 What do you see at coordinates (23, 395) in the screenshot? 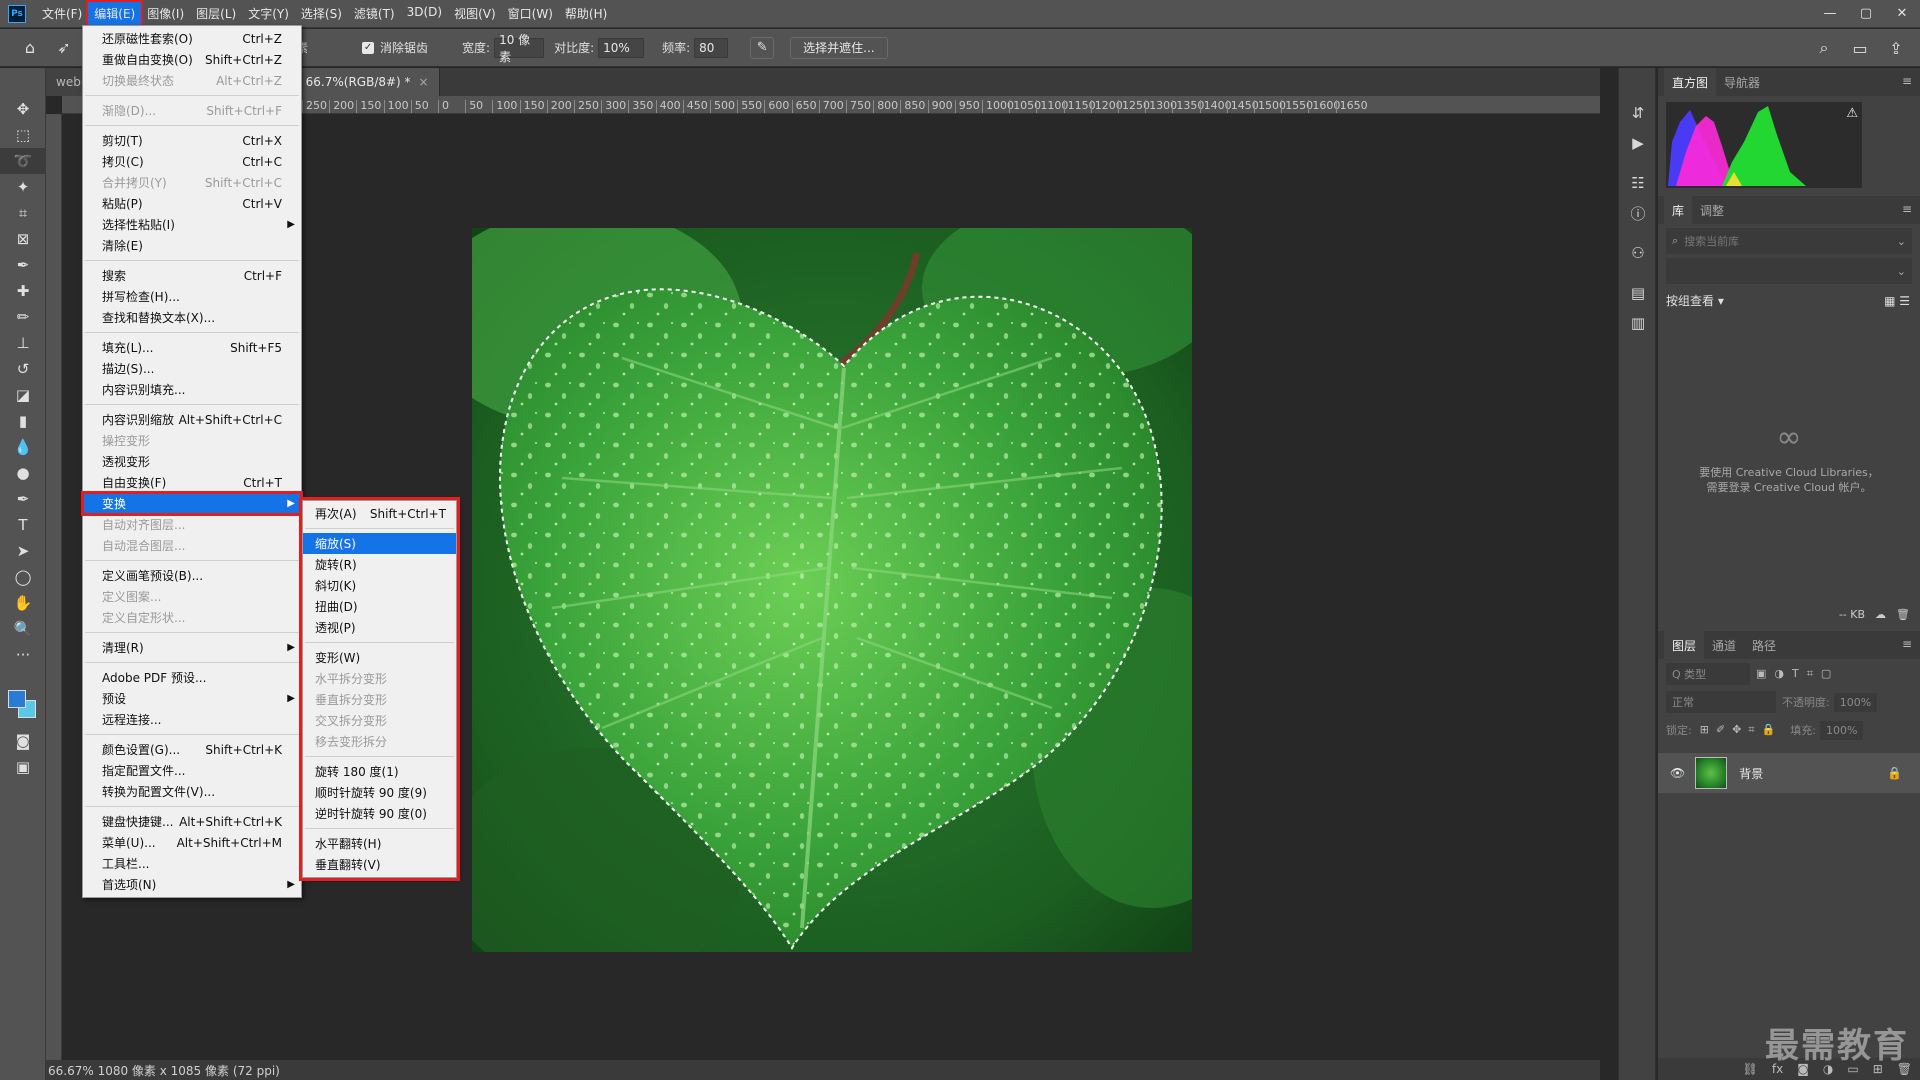
I see `eraser-tool-icon: ◪` at bounding box center [23, 395].